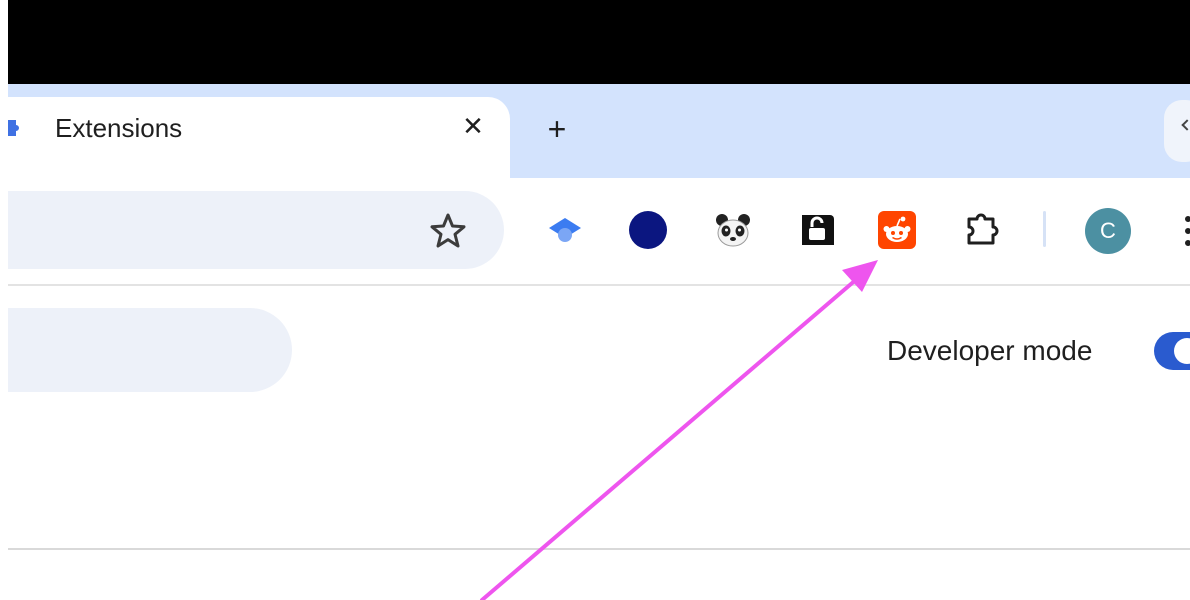  What do you see at coordinates (557, 129) in the screenshot?
I see `new-tab-button: +` at bounding box center [557, 129].